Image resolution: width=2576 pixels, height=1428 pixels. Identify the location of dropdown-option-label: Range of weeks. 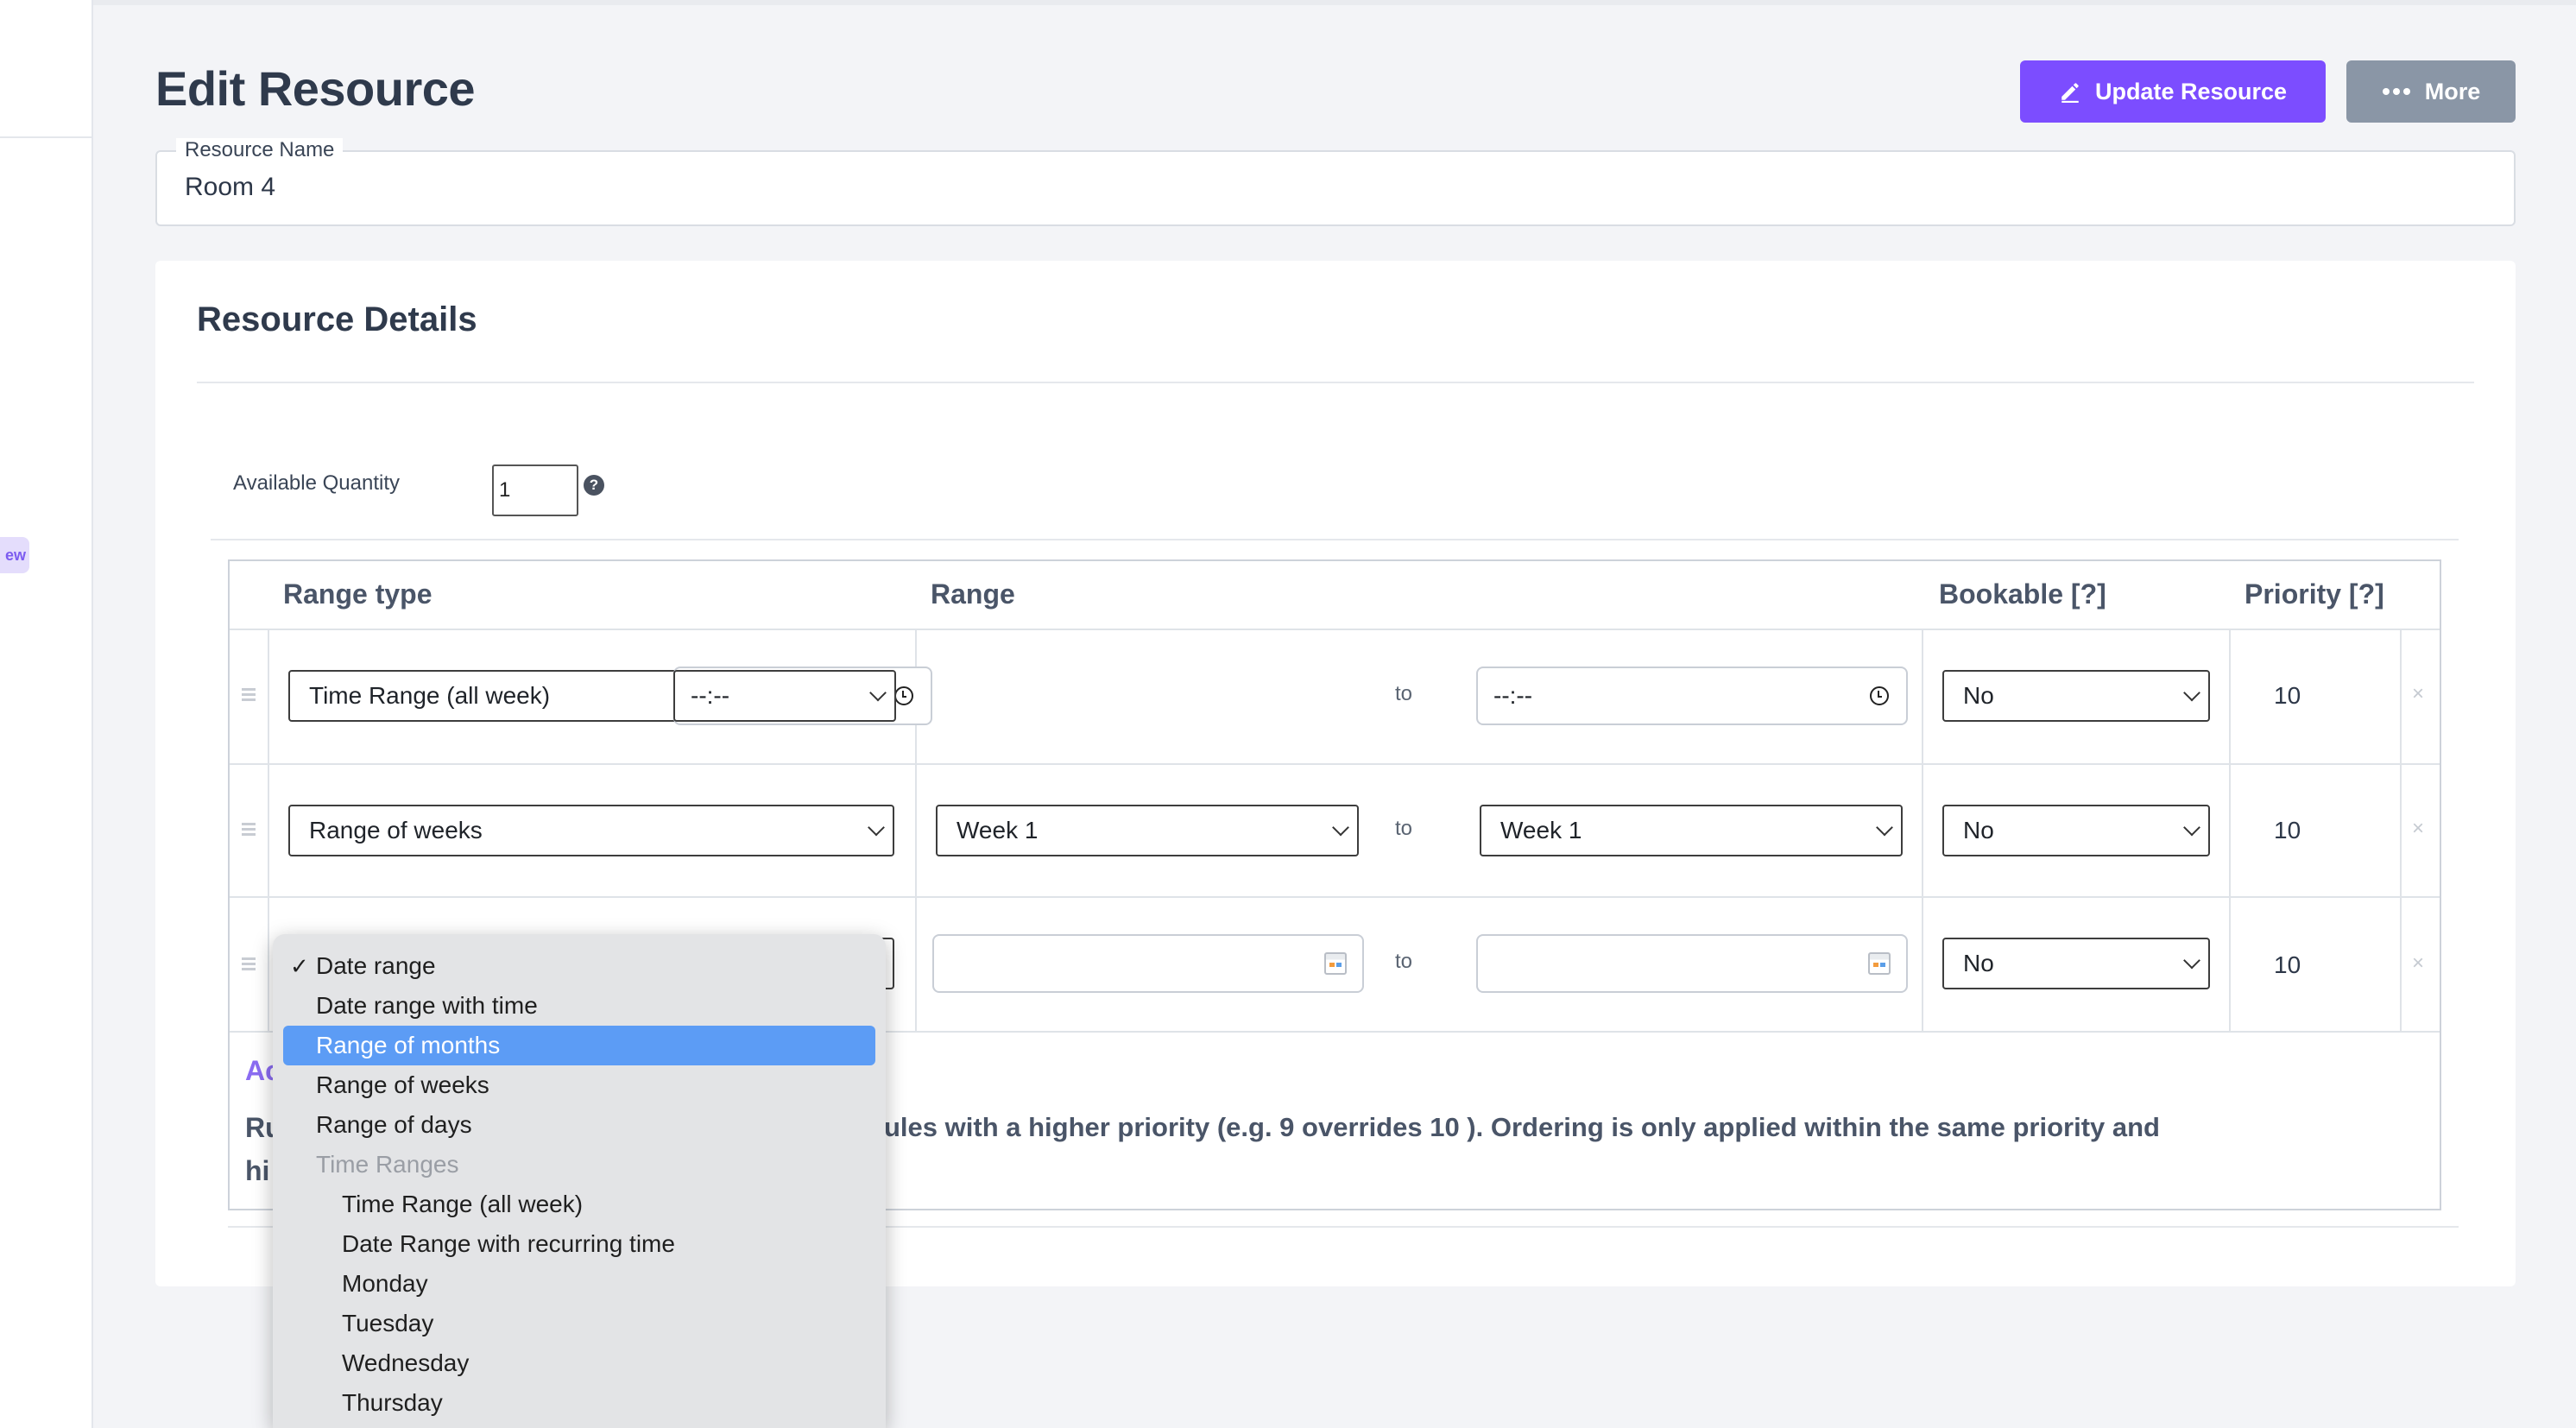
(402, 1084).